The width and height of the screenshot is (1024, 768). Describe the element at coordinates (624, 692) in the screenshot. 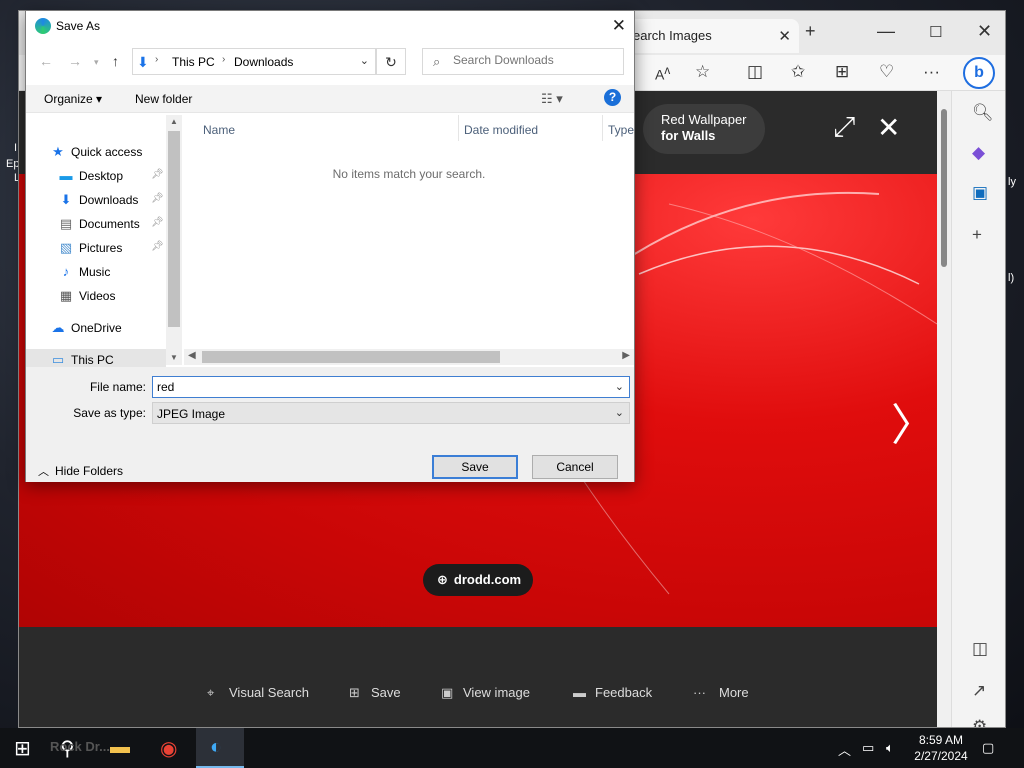

I see `feedback-label: Feedback` at that location.